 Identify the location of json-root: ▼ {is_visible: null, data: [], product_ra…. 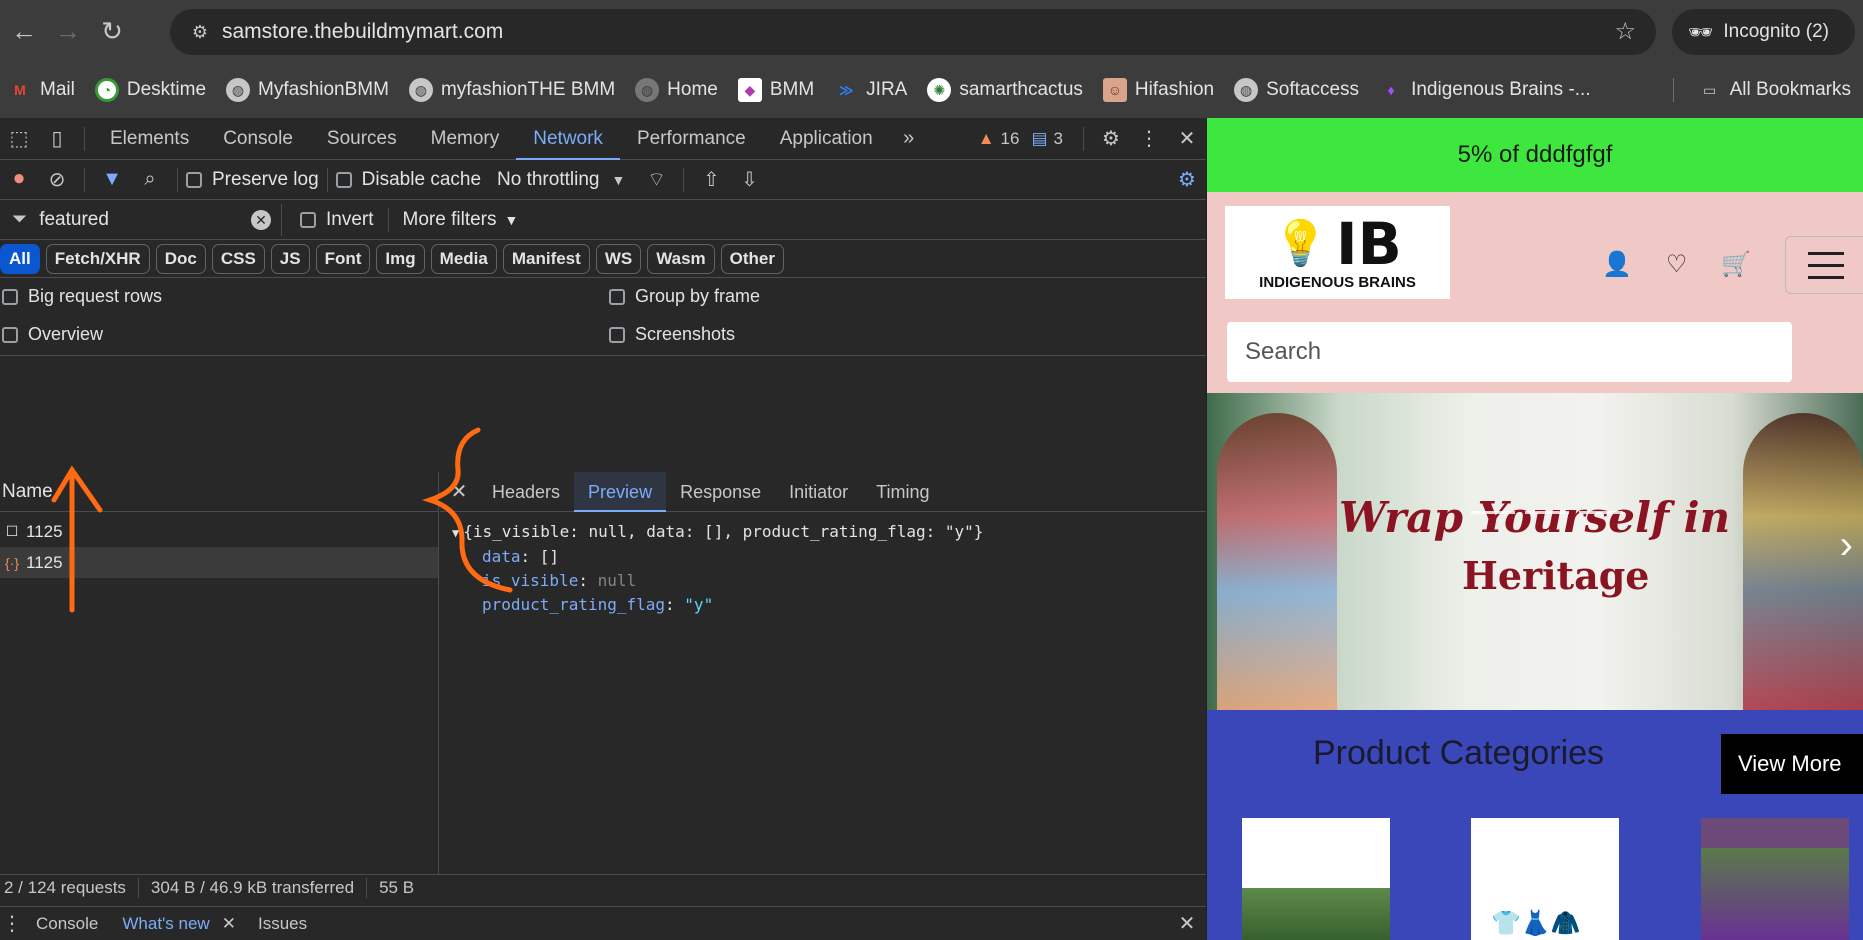
(829, 532).